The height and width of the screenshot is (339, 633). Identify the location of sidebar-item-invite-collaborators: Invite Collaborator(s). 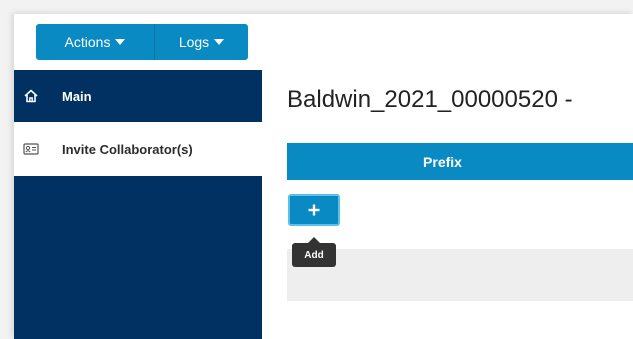
(138, 149).